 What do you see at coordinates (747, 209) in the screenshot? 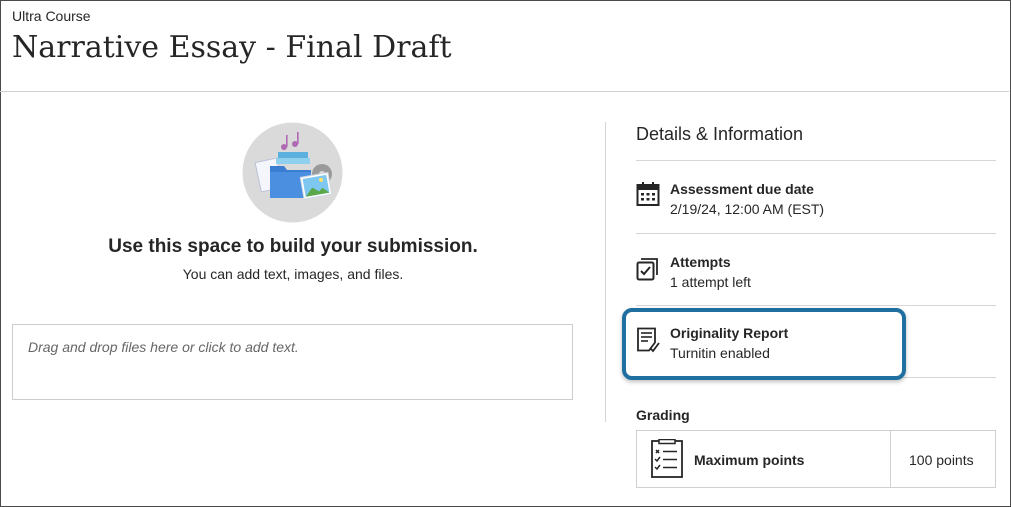
I see `due-date-value: 2/19/24, 12:00 AM (EST)` at bounding box center [747, 209].